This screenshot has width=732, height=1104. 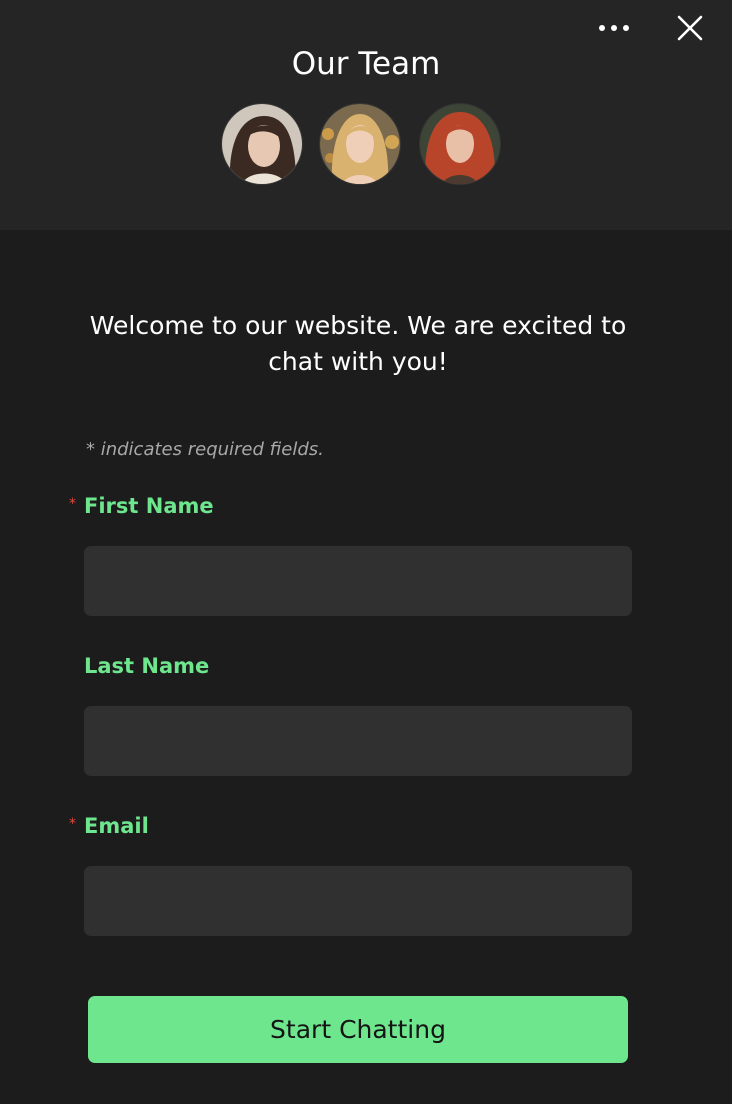 I want to click on more-options-button, so click(x=614, y=28).